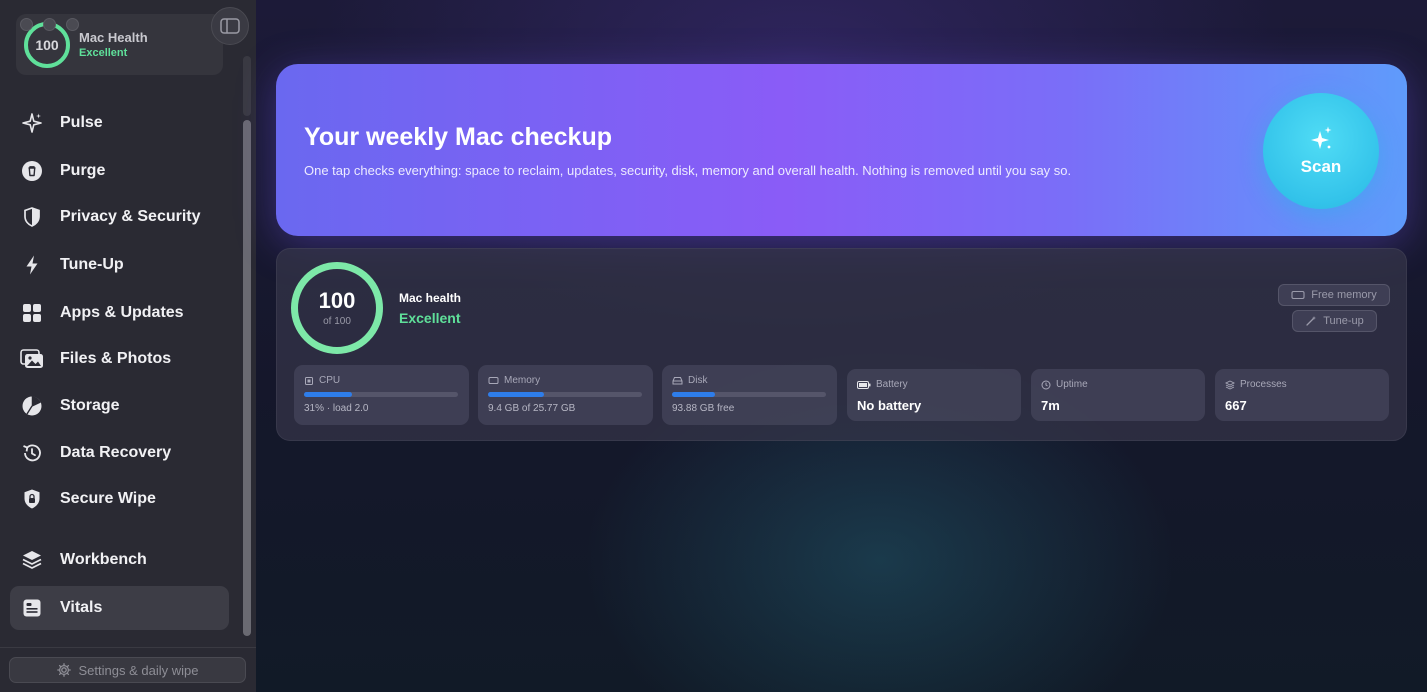  What do you see at coordinates (63, 670) in the screenshot?
I see `gear-icon` at bounding box center [63, 670].